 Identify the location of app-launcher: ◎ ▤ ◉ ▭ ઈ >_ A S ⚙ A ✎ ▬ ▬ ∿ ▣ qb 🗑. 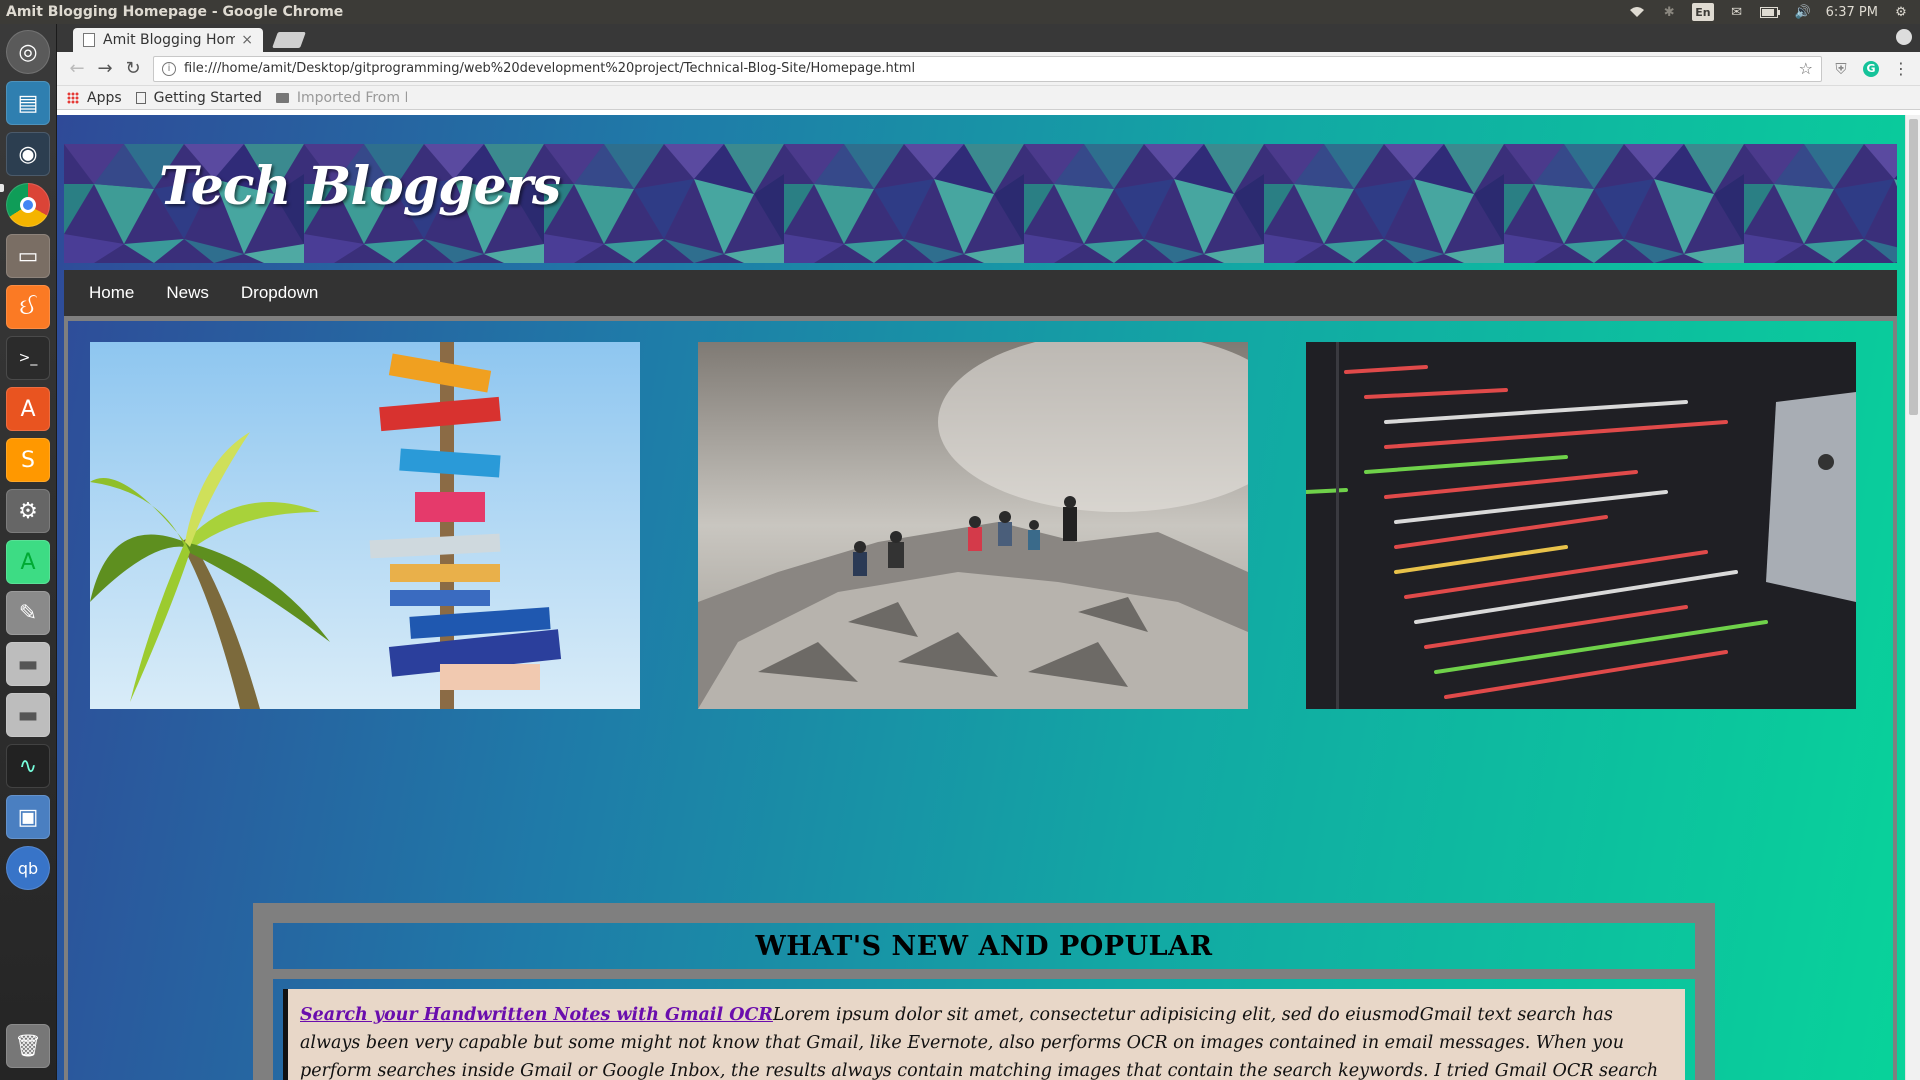
(28, 552).